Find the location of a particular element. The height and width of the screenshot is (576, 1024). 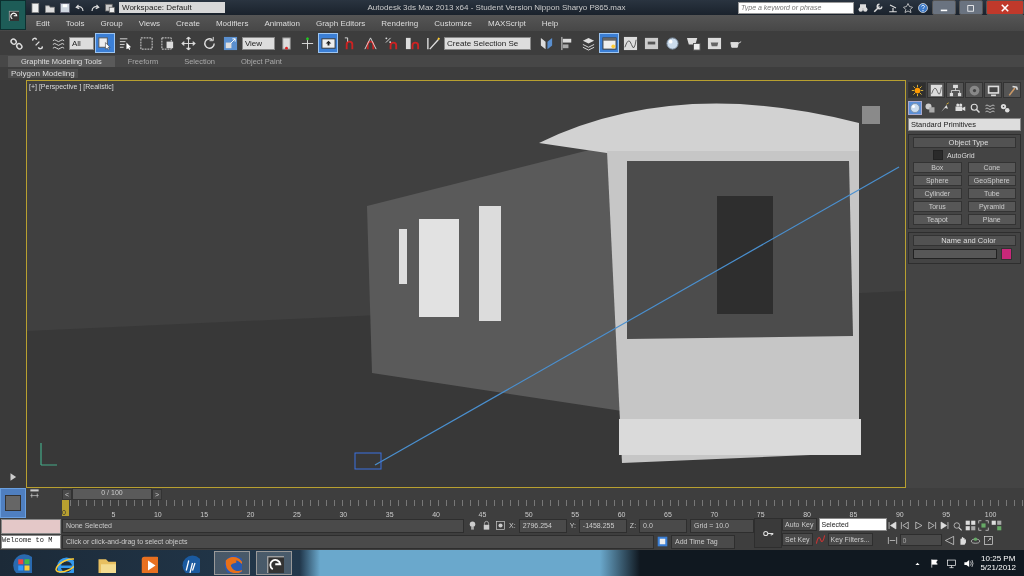

move-icon is located at coordinates (189, 43).